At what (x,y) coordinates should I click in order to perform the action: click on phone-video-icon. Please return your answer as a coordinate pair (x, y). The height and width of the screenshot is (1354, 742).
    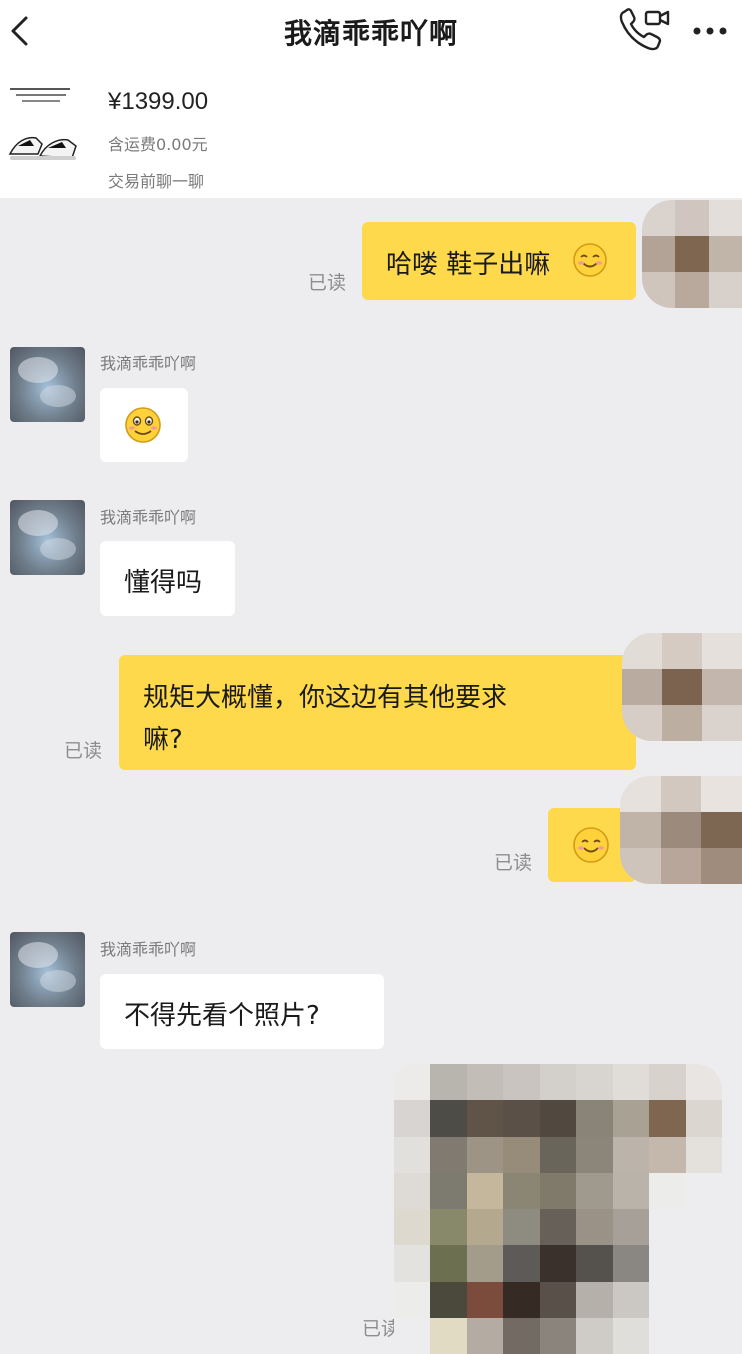
    Looking at the image, I should click on (643, 29).